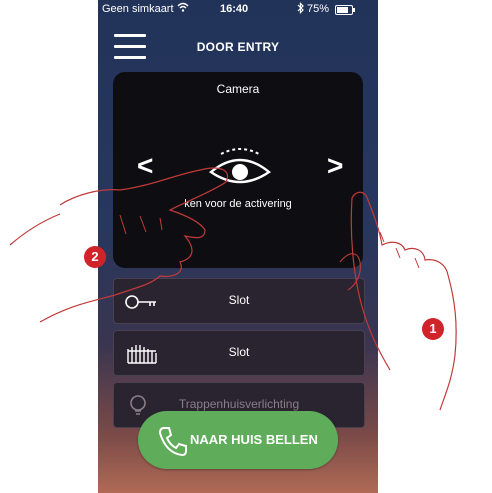 Image resolution: width=492 pixels, height=493 pixels. I want to click on wifi-icon, so click(183, 8).